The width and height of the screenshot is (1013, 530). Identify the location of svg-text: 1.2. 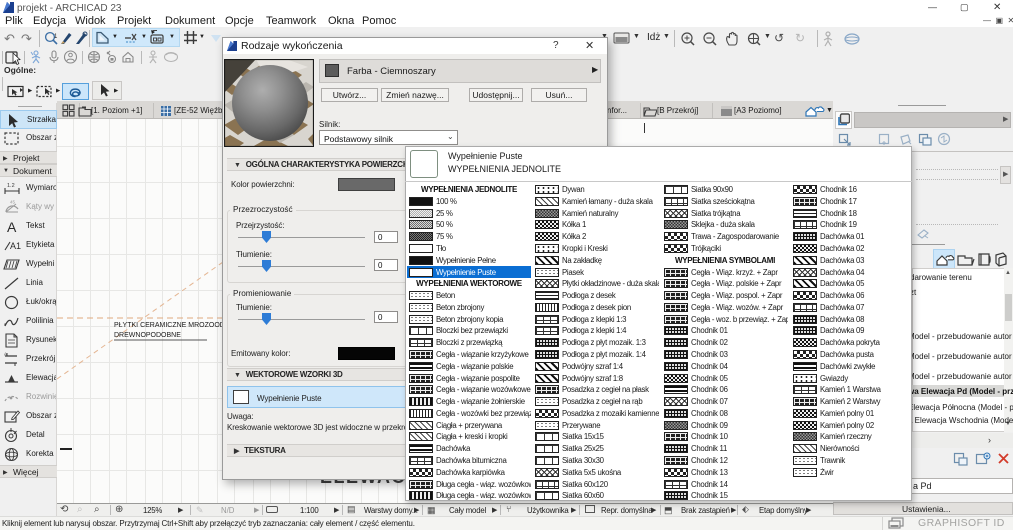
(11, 186).